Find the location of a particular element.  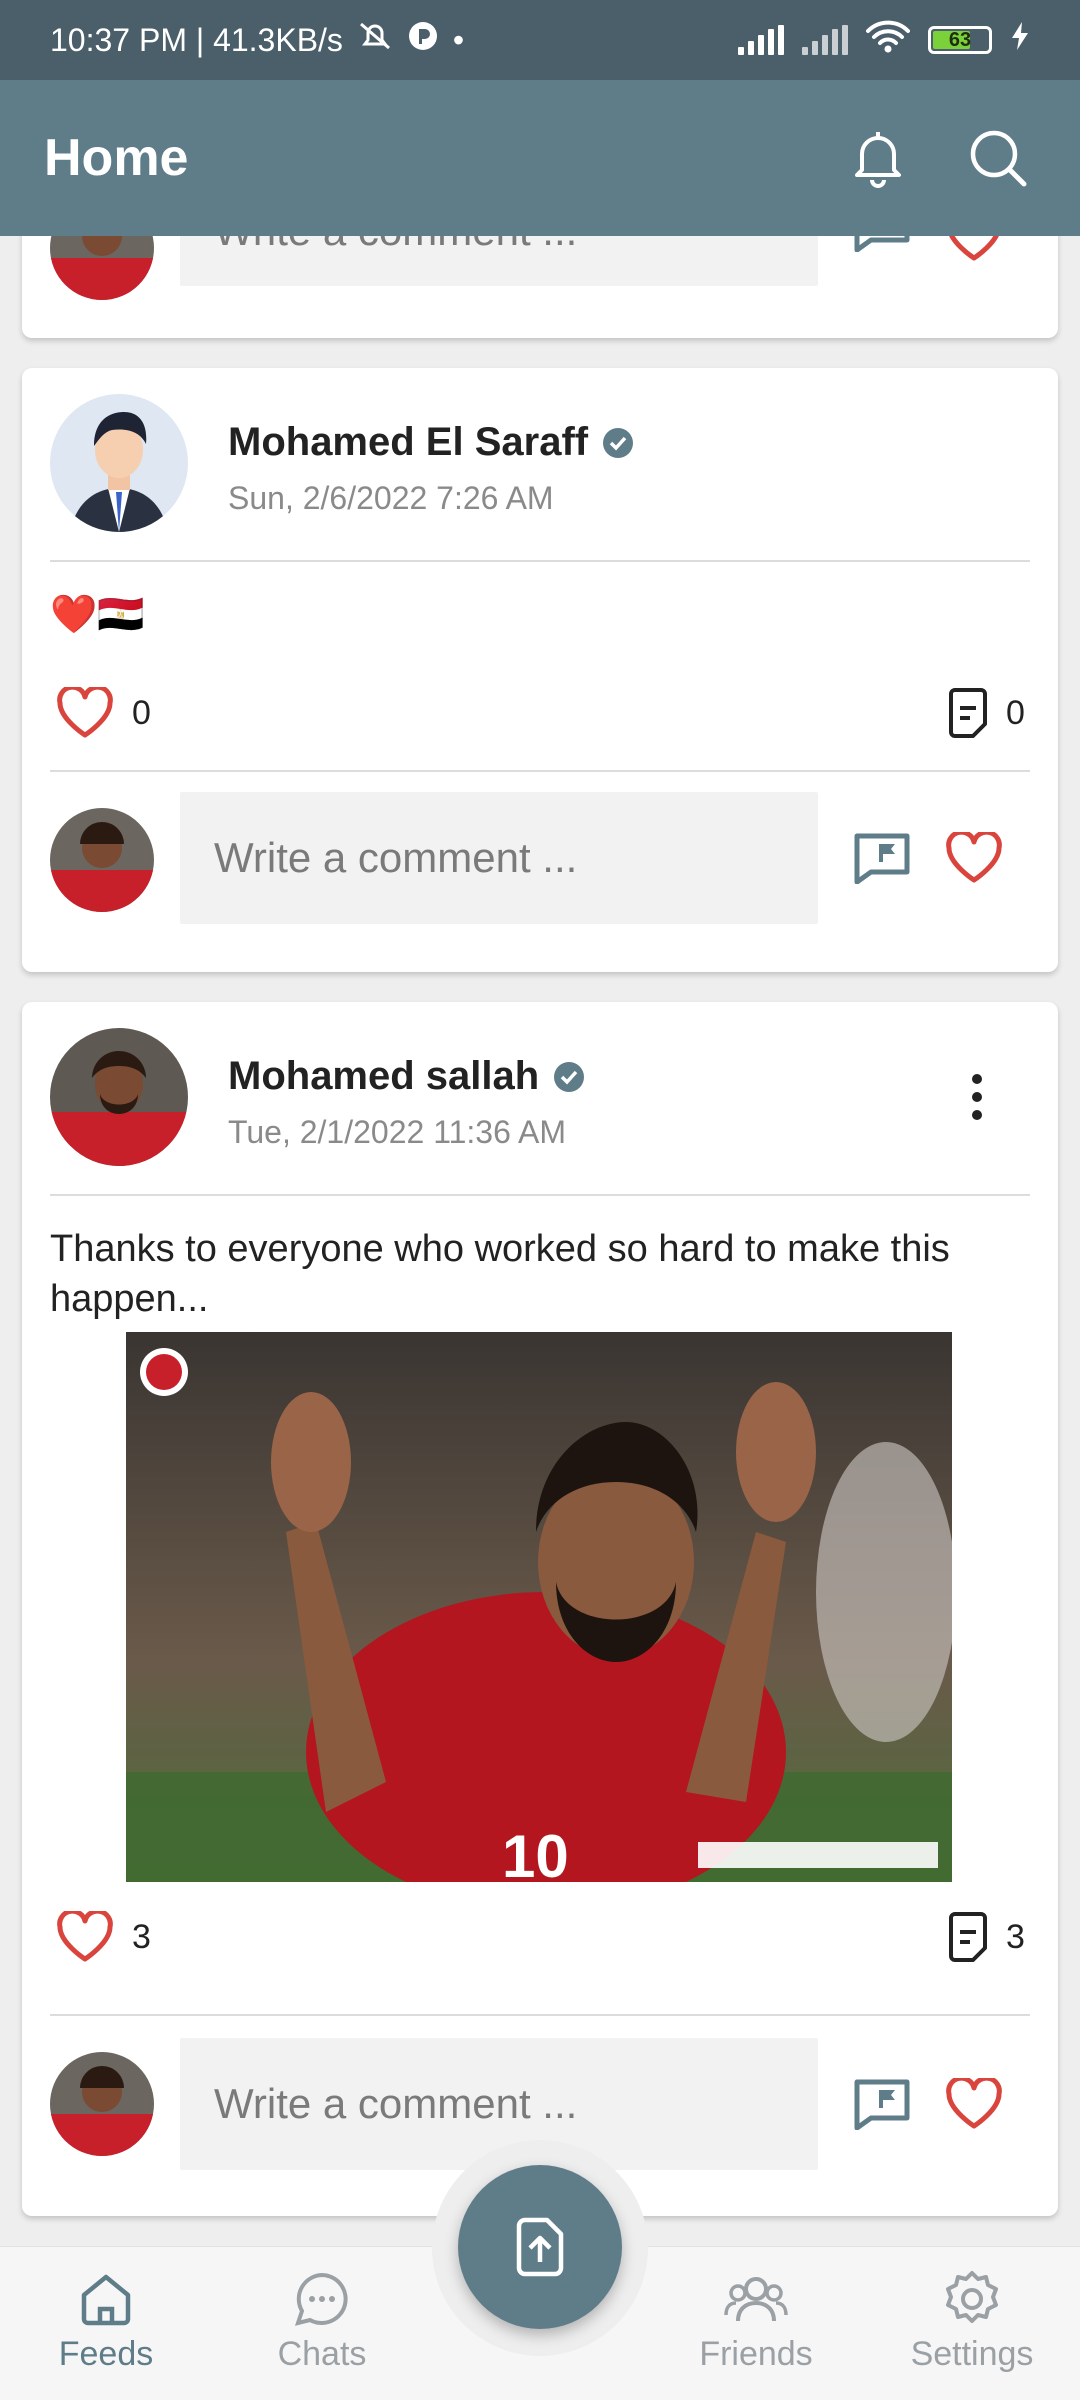

post-date: Sun, 2/6/2022 7:26 AM is located at coordinates (391, 498).